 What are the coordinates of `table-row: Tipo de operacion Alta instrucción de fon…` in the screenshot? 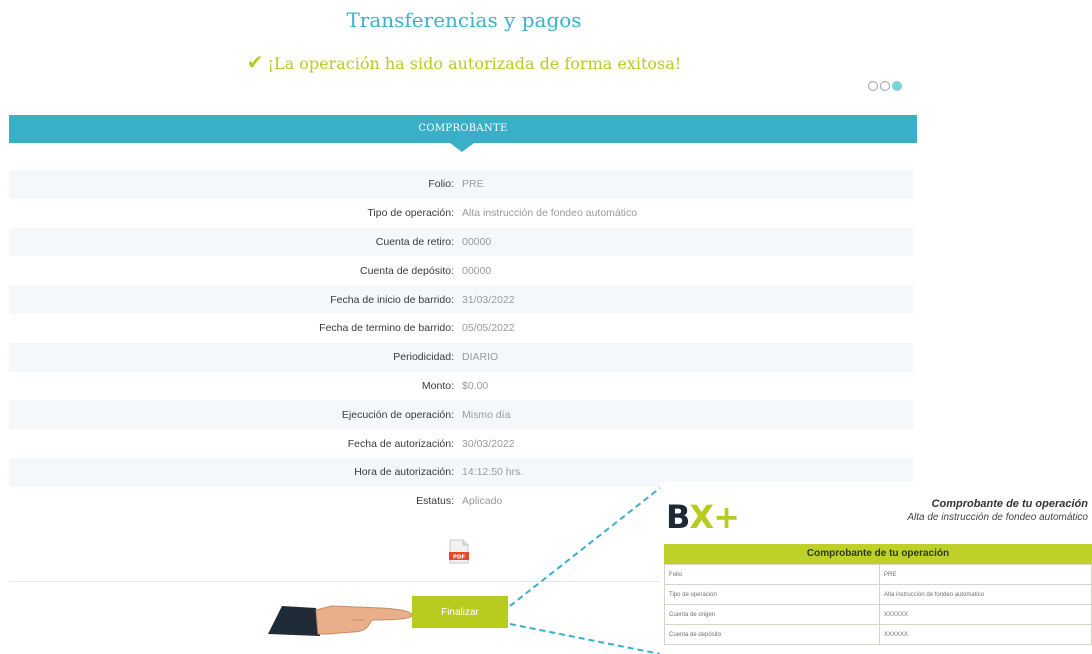 It's located at (878, 594).